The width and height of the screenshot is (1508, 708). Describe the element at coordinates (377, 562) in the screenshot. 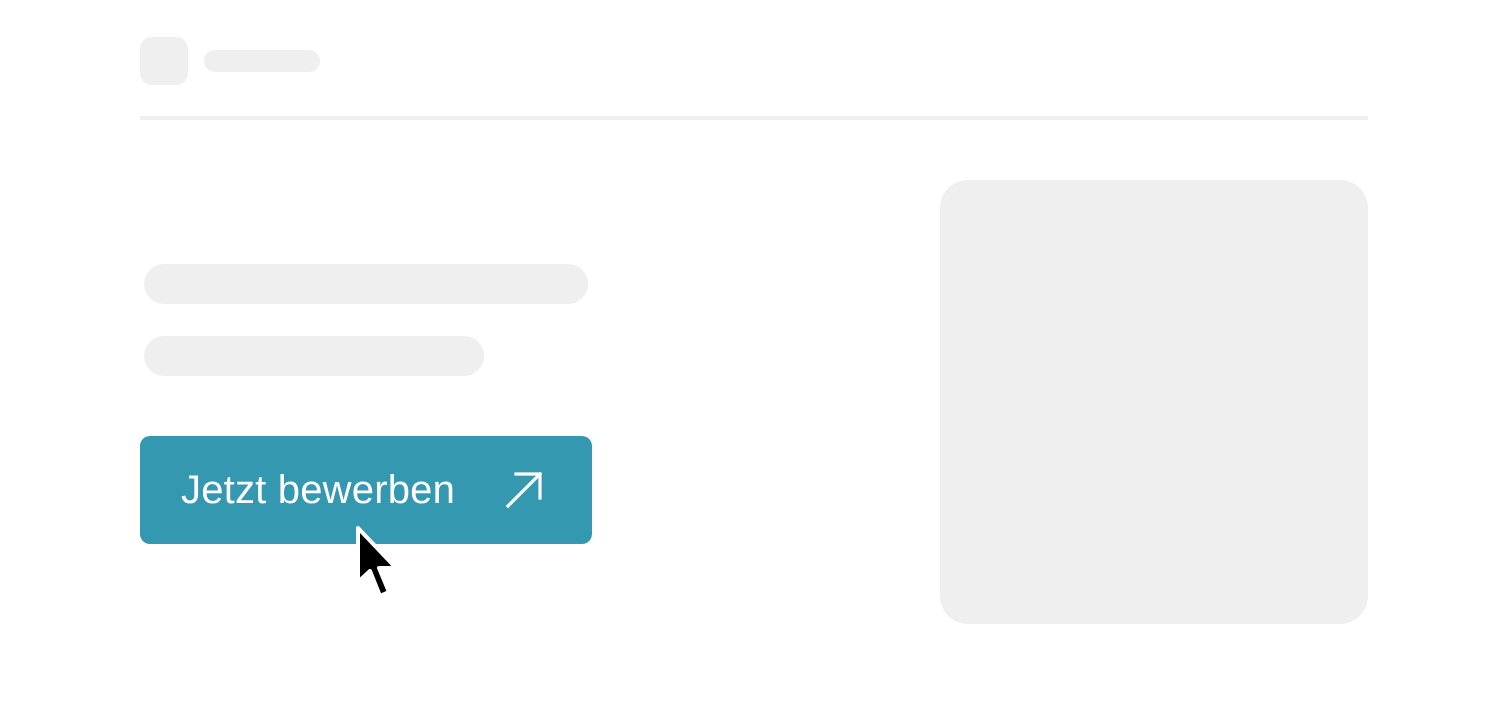

I see `mouse-pointer-icon` at that location.